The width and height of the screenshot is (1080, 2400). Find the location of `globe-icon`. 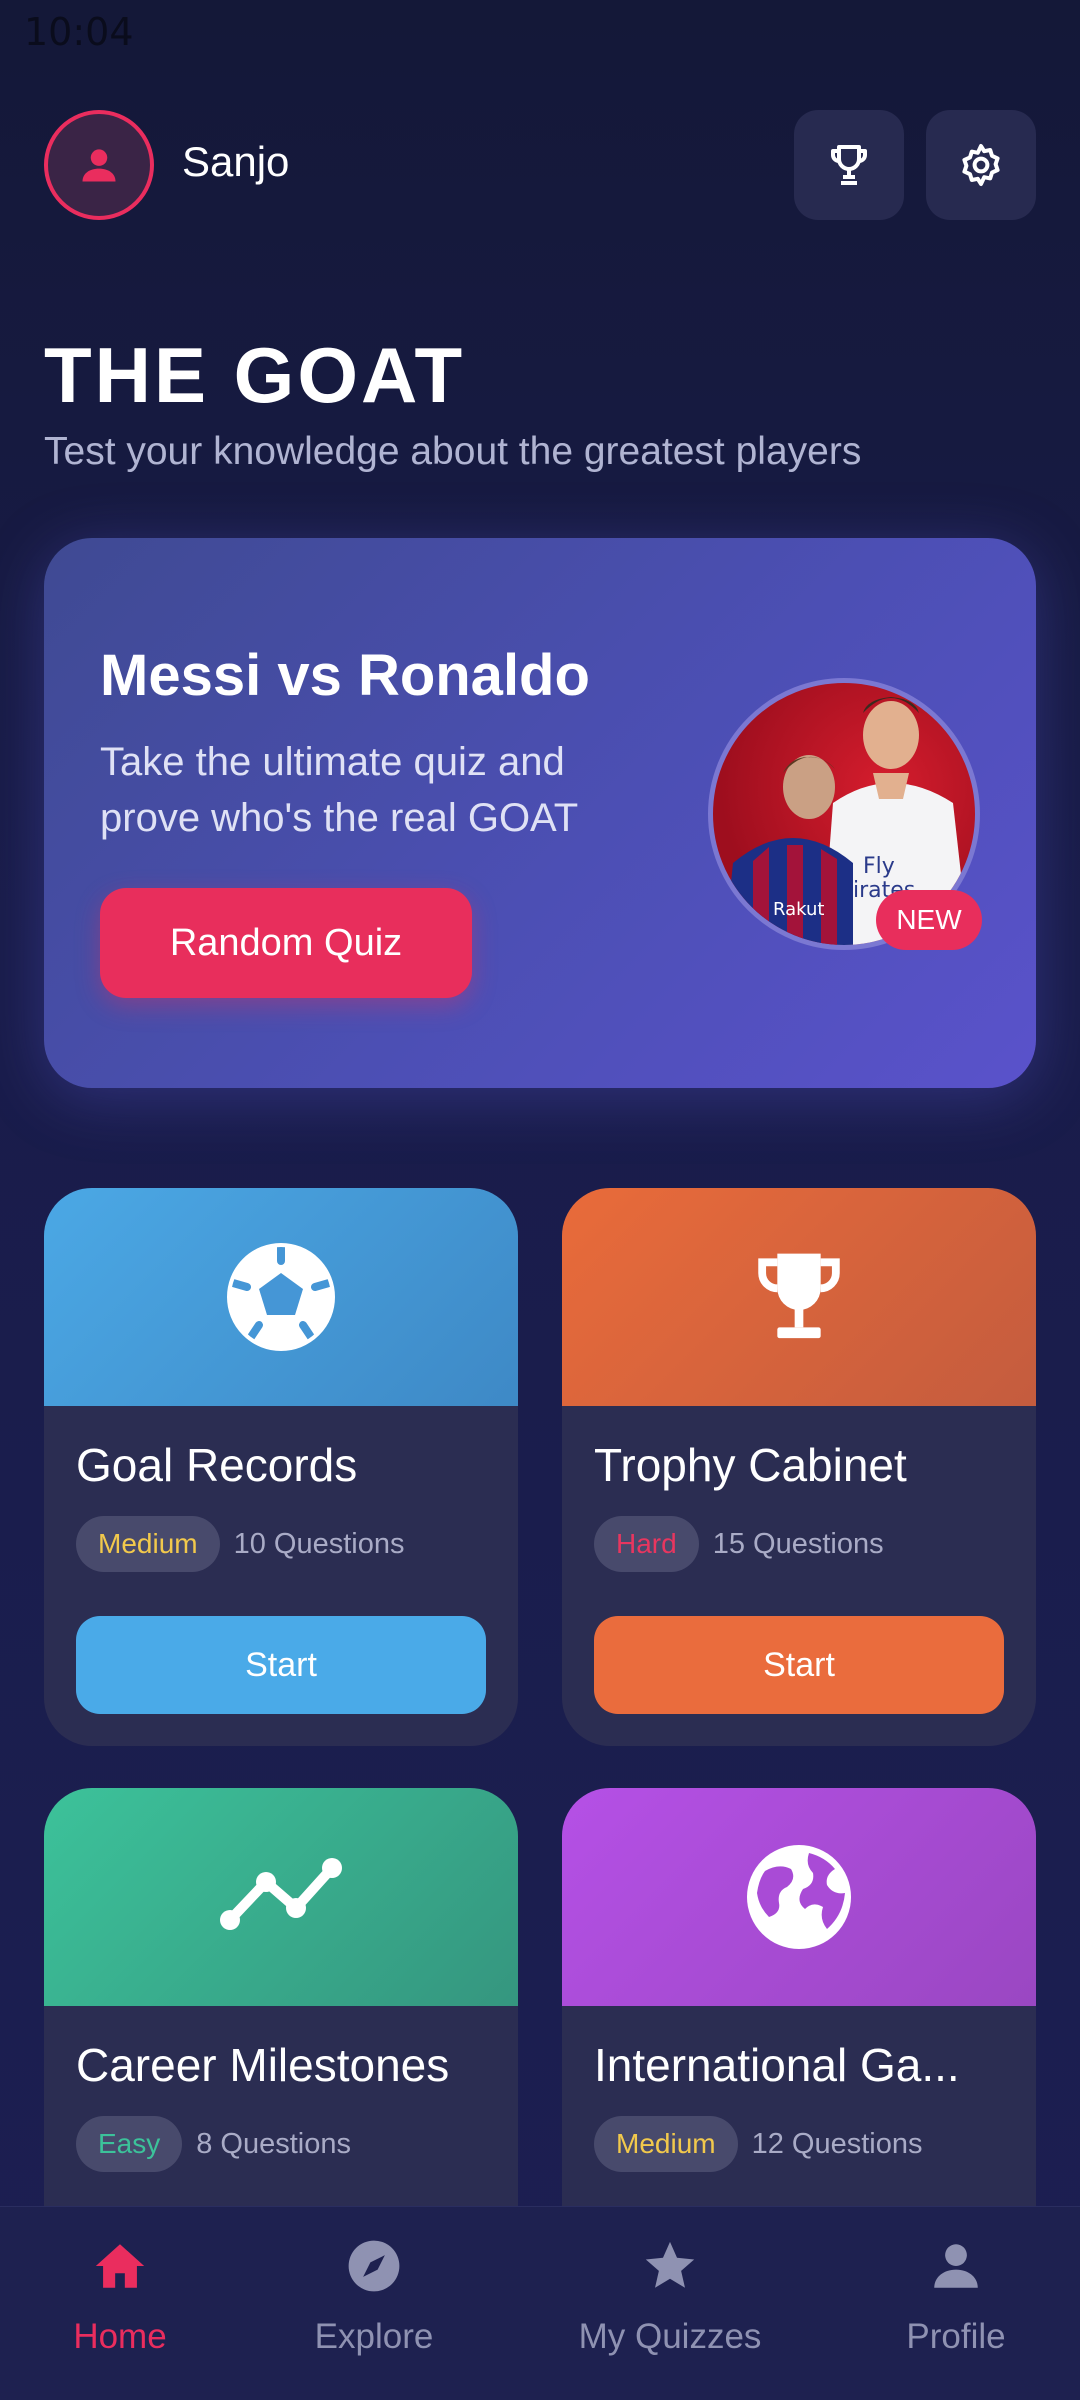

globe-icon is located at coordinates (799, 1897).